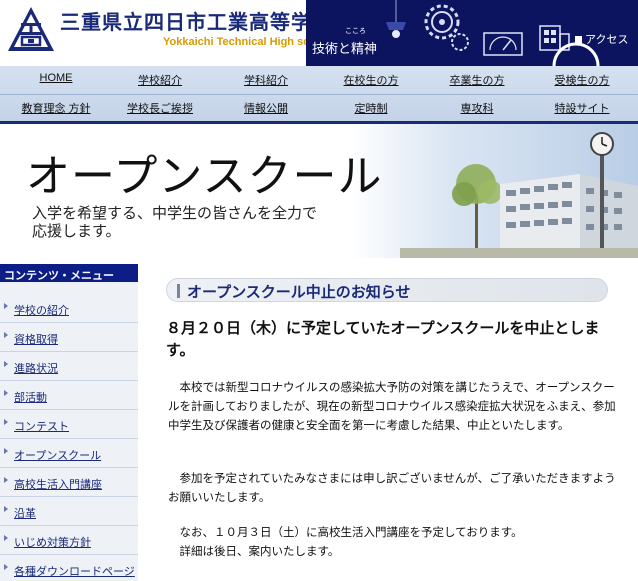  What do you see at coordinates (355, 31) in the screenshot?
I see `slogan-ruby: こころ` at bounding box center [355, 31].